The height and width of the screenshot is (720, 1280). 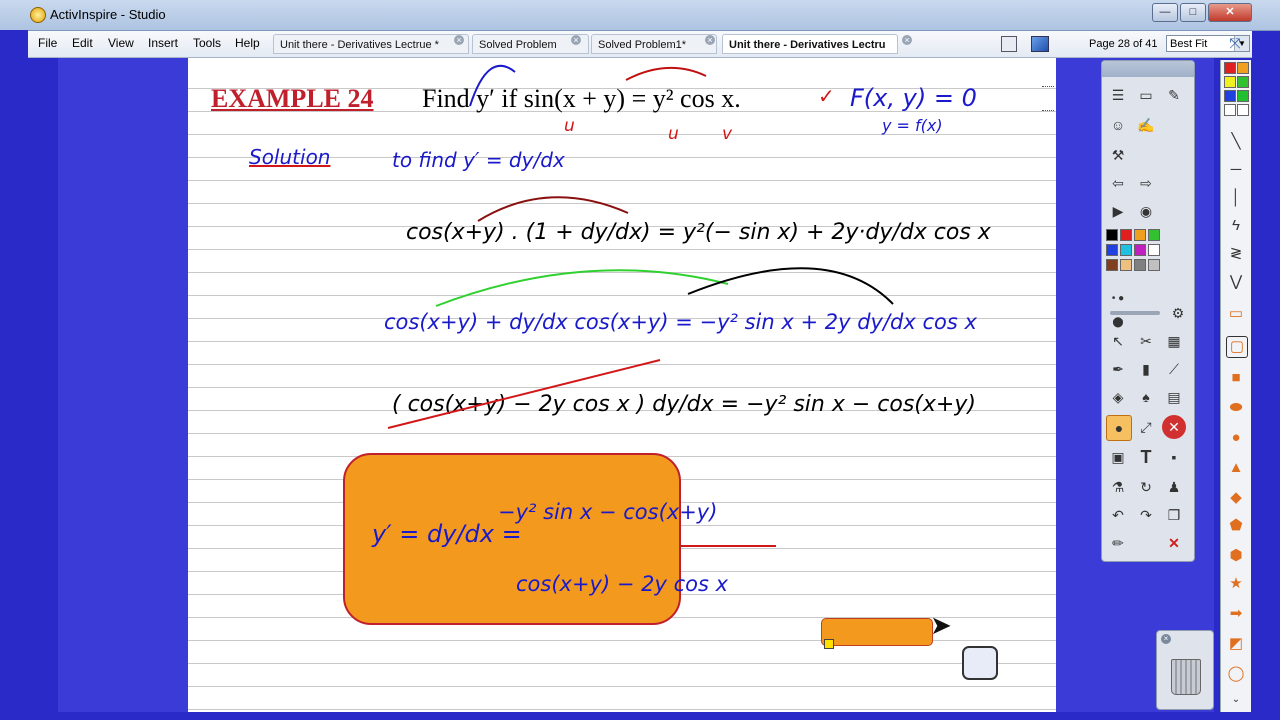 What do you see at coordinates (1174, 543) in the screenshot?
I see `clear-icon: ✕` at bounding box center [1174, 543].